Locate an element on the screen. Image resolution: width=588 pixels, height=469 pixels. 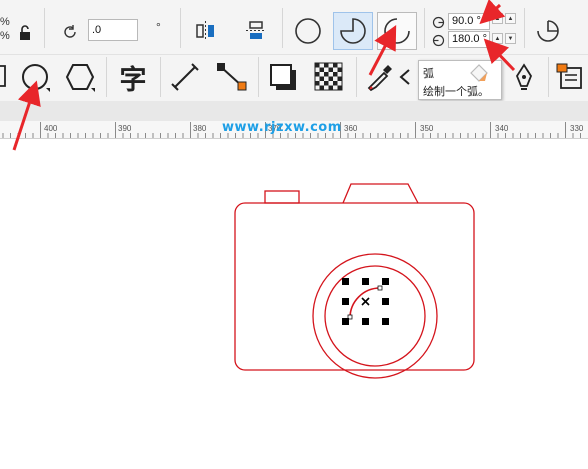
arrow-to-ellipse-tool is located at coordinates (26, 115).